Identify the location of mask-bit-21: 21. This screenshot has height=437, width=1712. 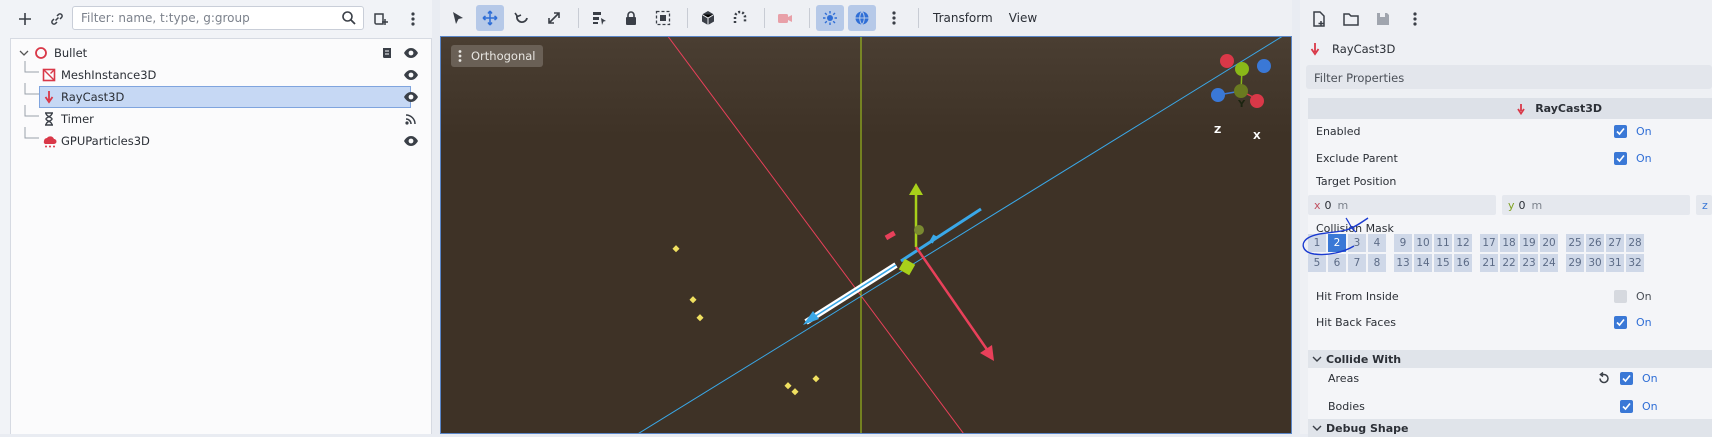
(1489, 263).